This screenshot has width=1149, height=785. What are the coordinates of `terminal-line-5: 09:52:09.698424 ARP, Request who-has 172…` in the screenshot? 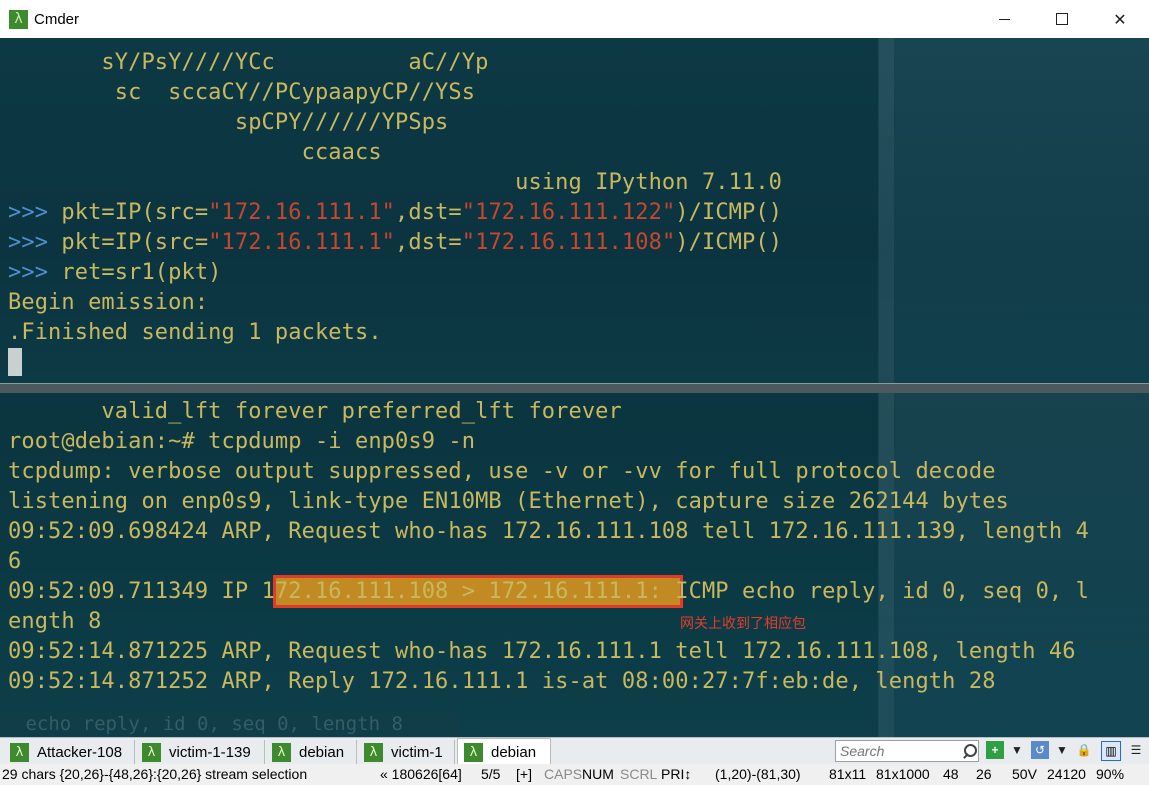 It's located at (548, 531).